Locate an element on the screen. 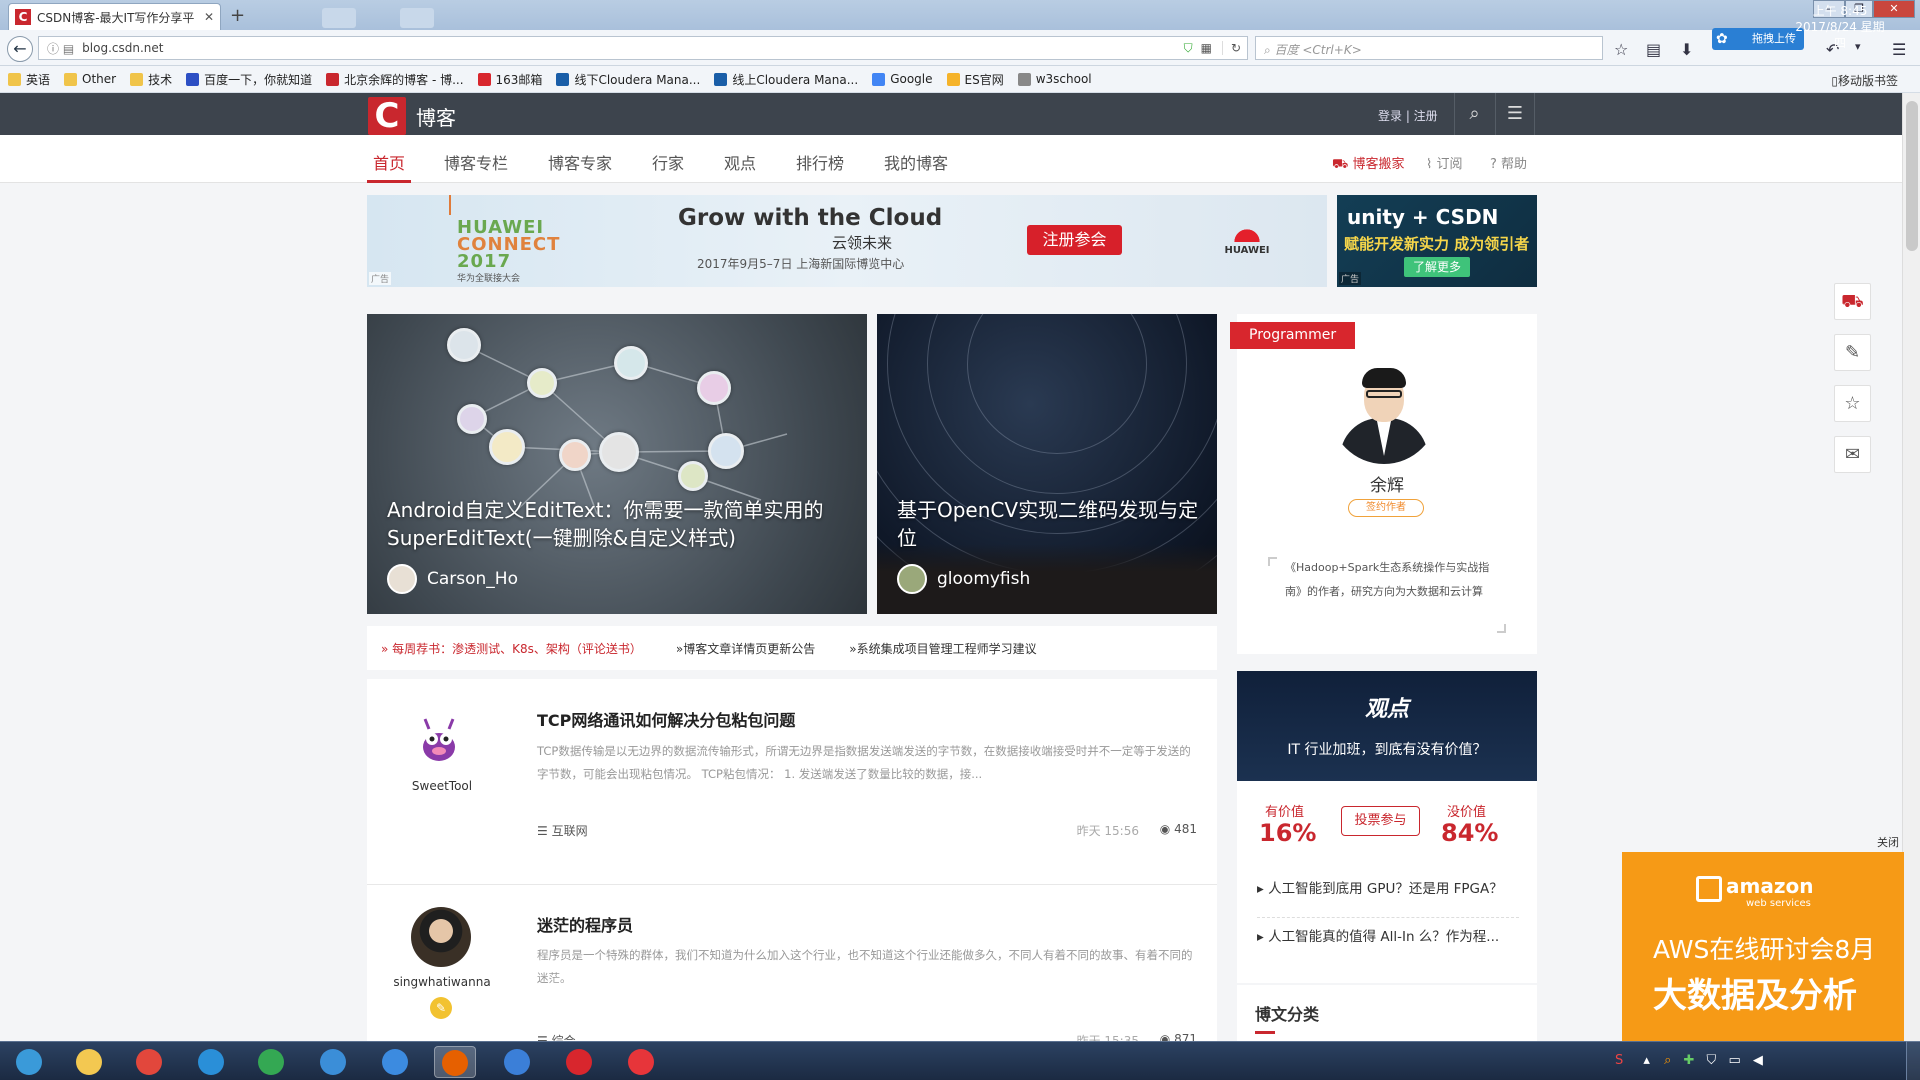  featured-author: Carson_Ho is located at coordinates (452, 579).